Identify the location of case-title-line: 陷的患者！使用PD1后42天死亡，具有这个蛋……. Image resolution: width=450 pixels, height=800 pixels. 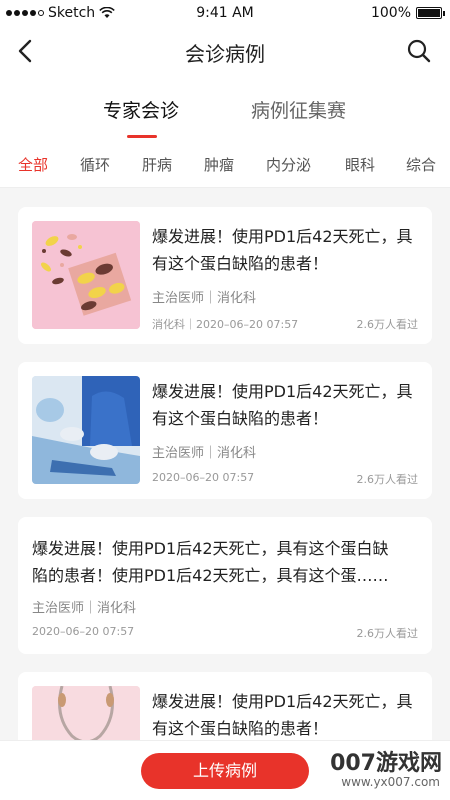
(210, 575).